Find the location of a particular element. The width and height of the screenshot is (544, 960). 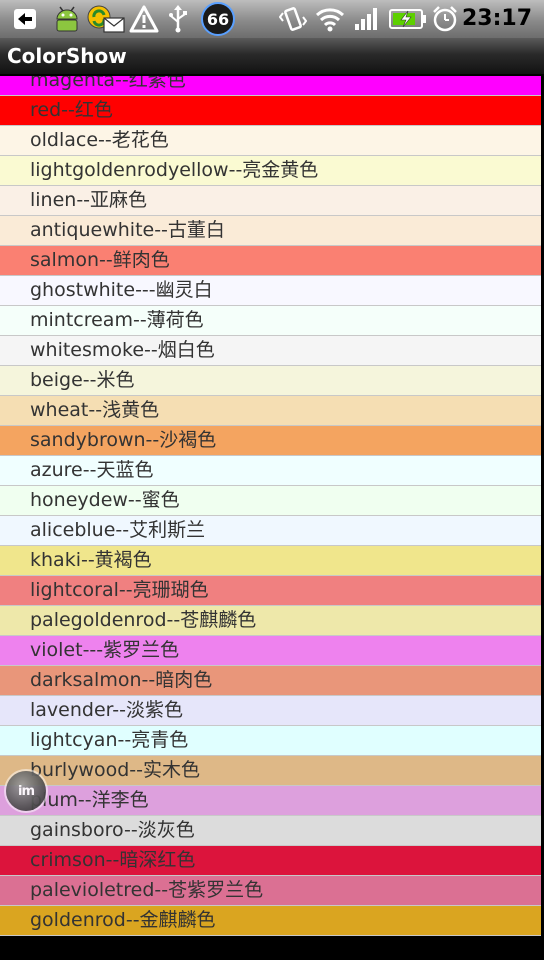

color-list-item-label: lightgoldenrodyellow--亮金黄色 is located at coordinates (174, 170).